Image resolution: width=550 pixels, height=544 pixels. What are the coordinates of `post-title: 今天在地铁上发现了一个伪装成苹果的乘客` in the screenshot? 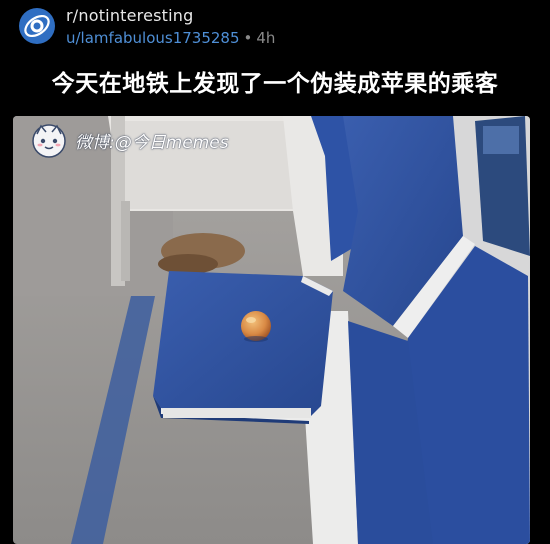 It's located at (275, 81).